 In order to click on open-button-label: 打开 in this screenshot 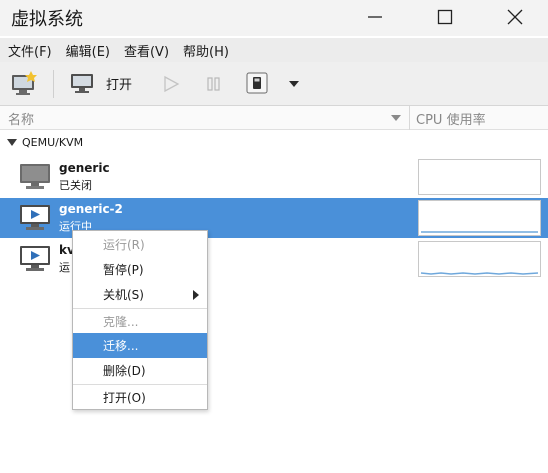, I will do `click(119, 85)`.